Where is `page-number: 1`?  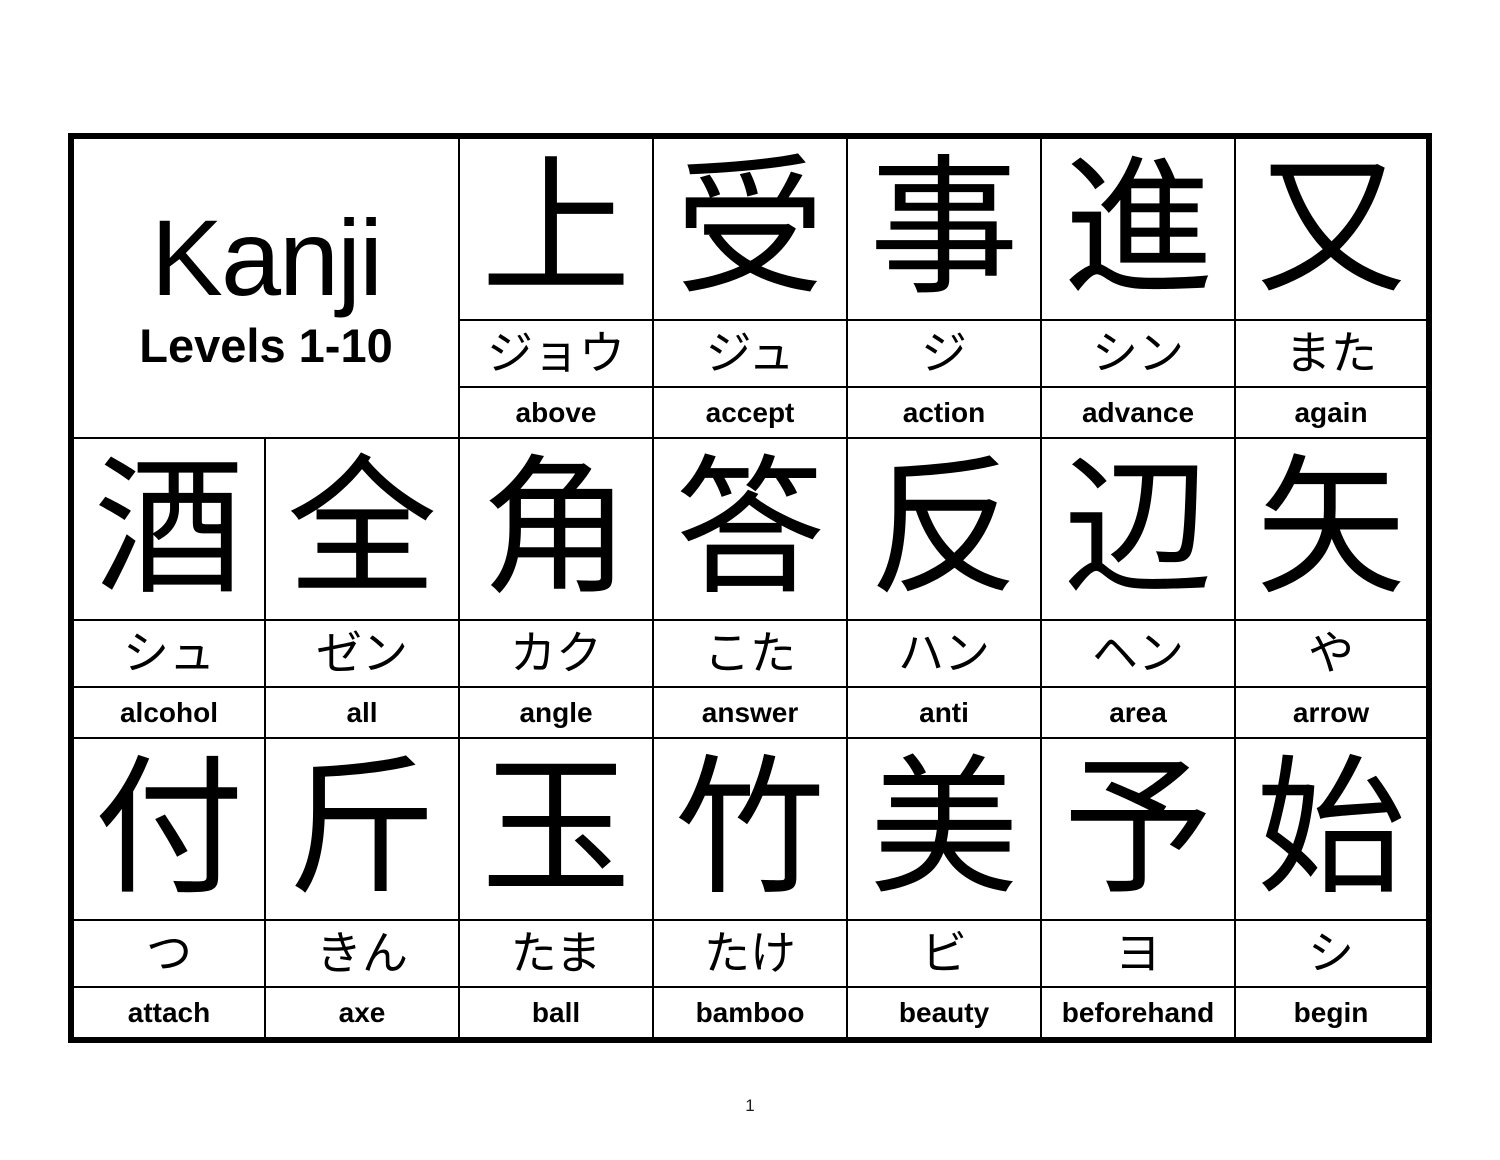 page-number: 1 is located at coordinates (750, 1105).